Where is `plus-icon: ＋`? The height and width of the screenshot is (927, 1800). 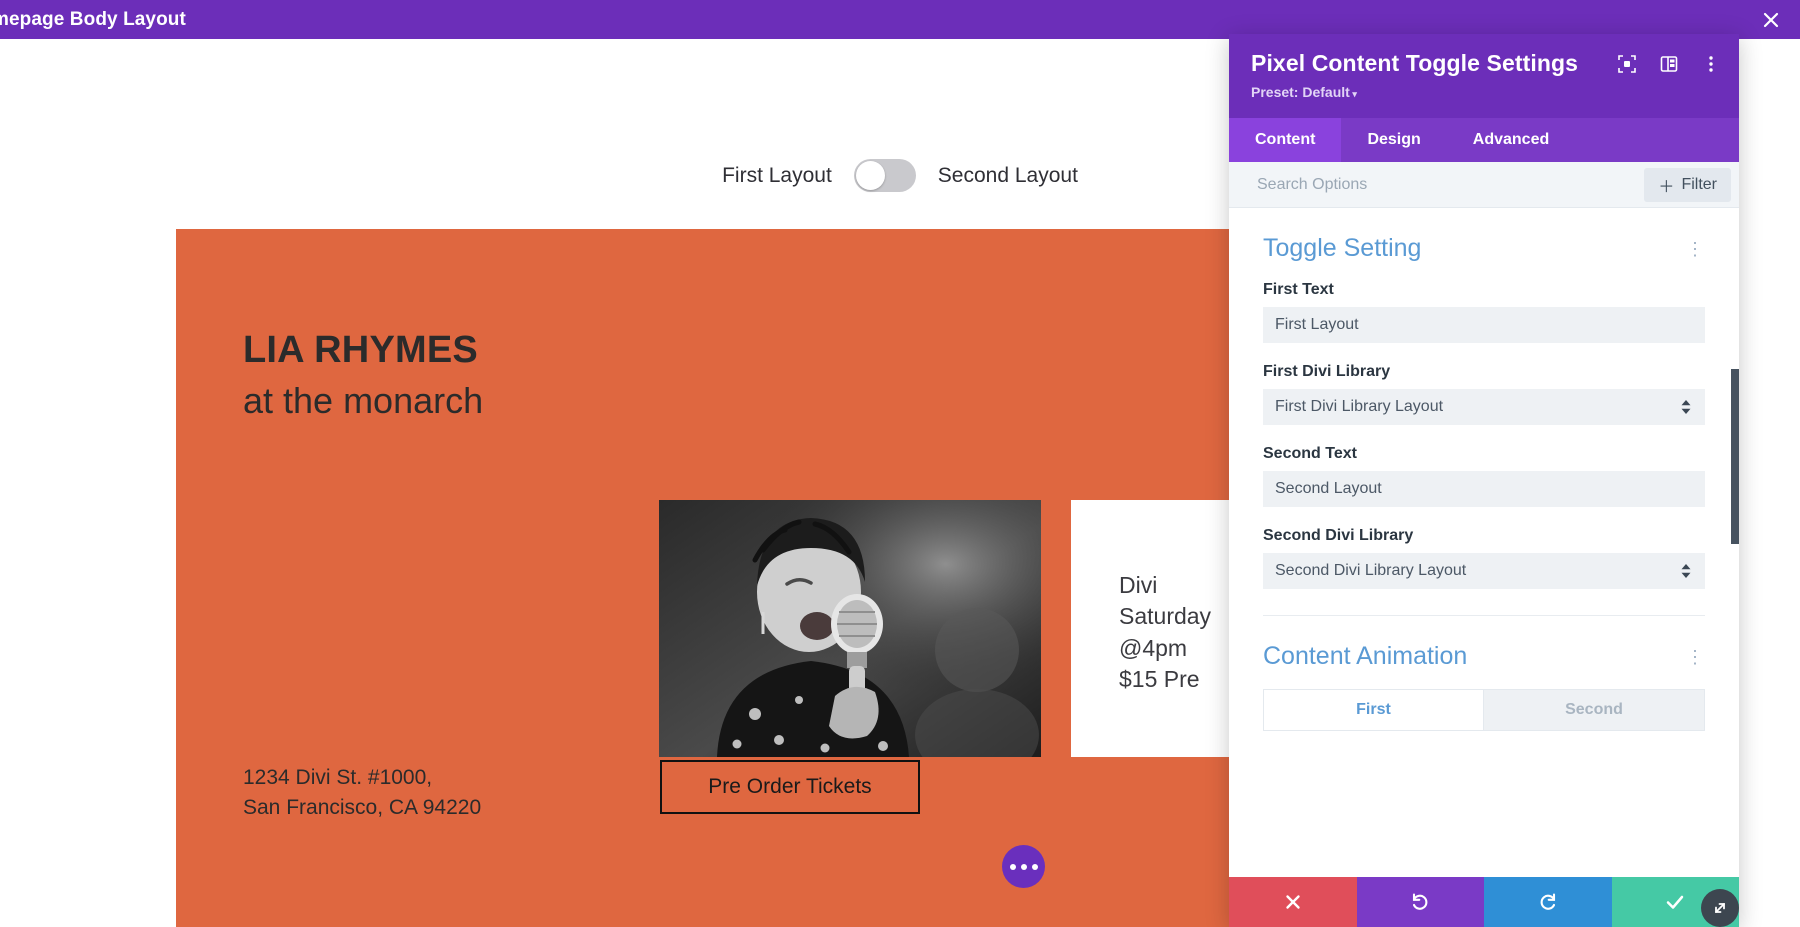 plus-icon: ＋ is located at coordinates (1666, 187).